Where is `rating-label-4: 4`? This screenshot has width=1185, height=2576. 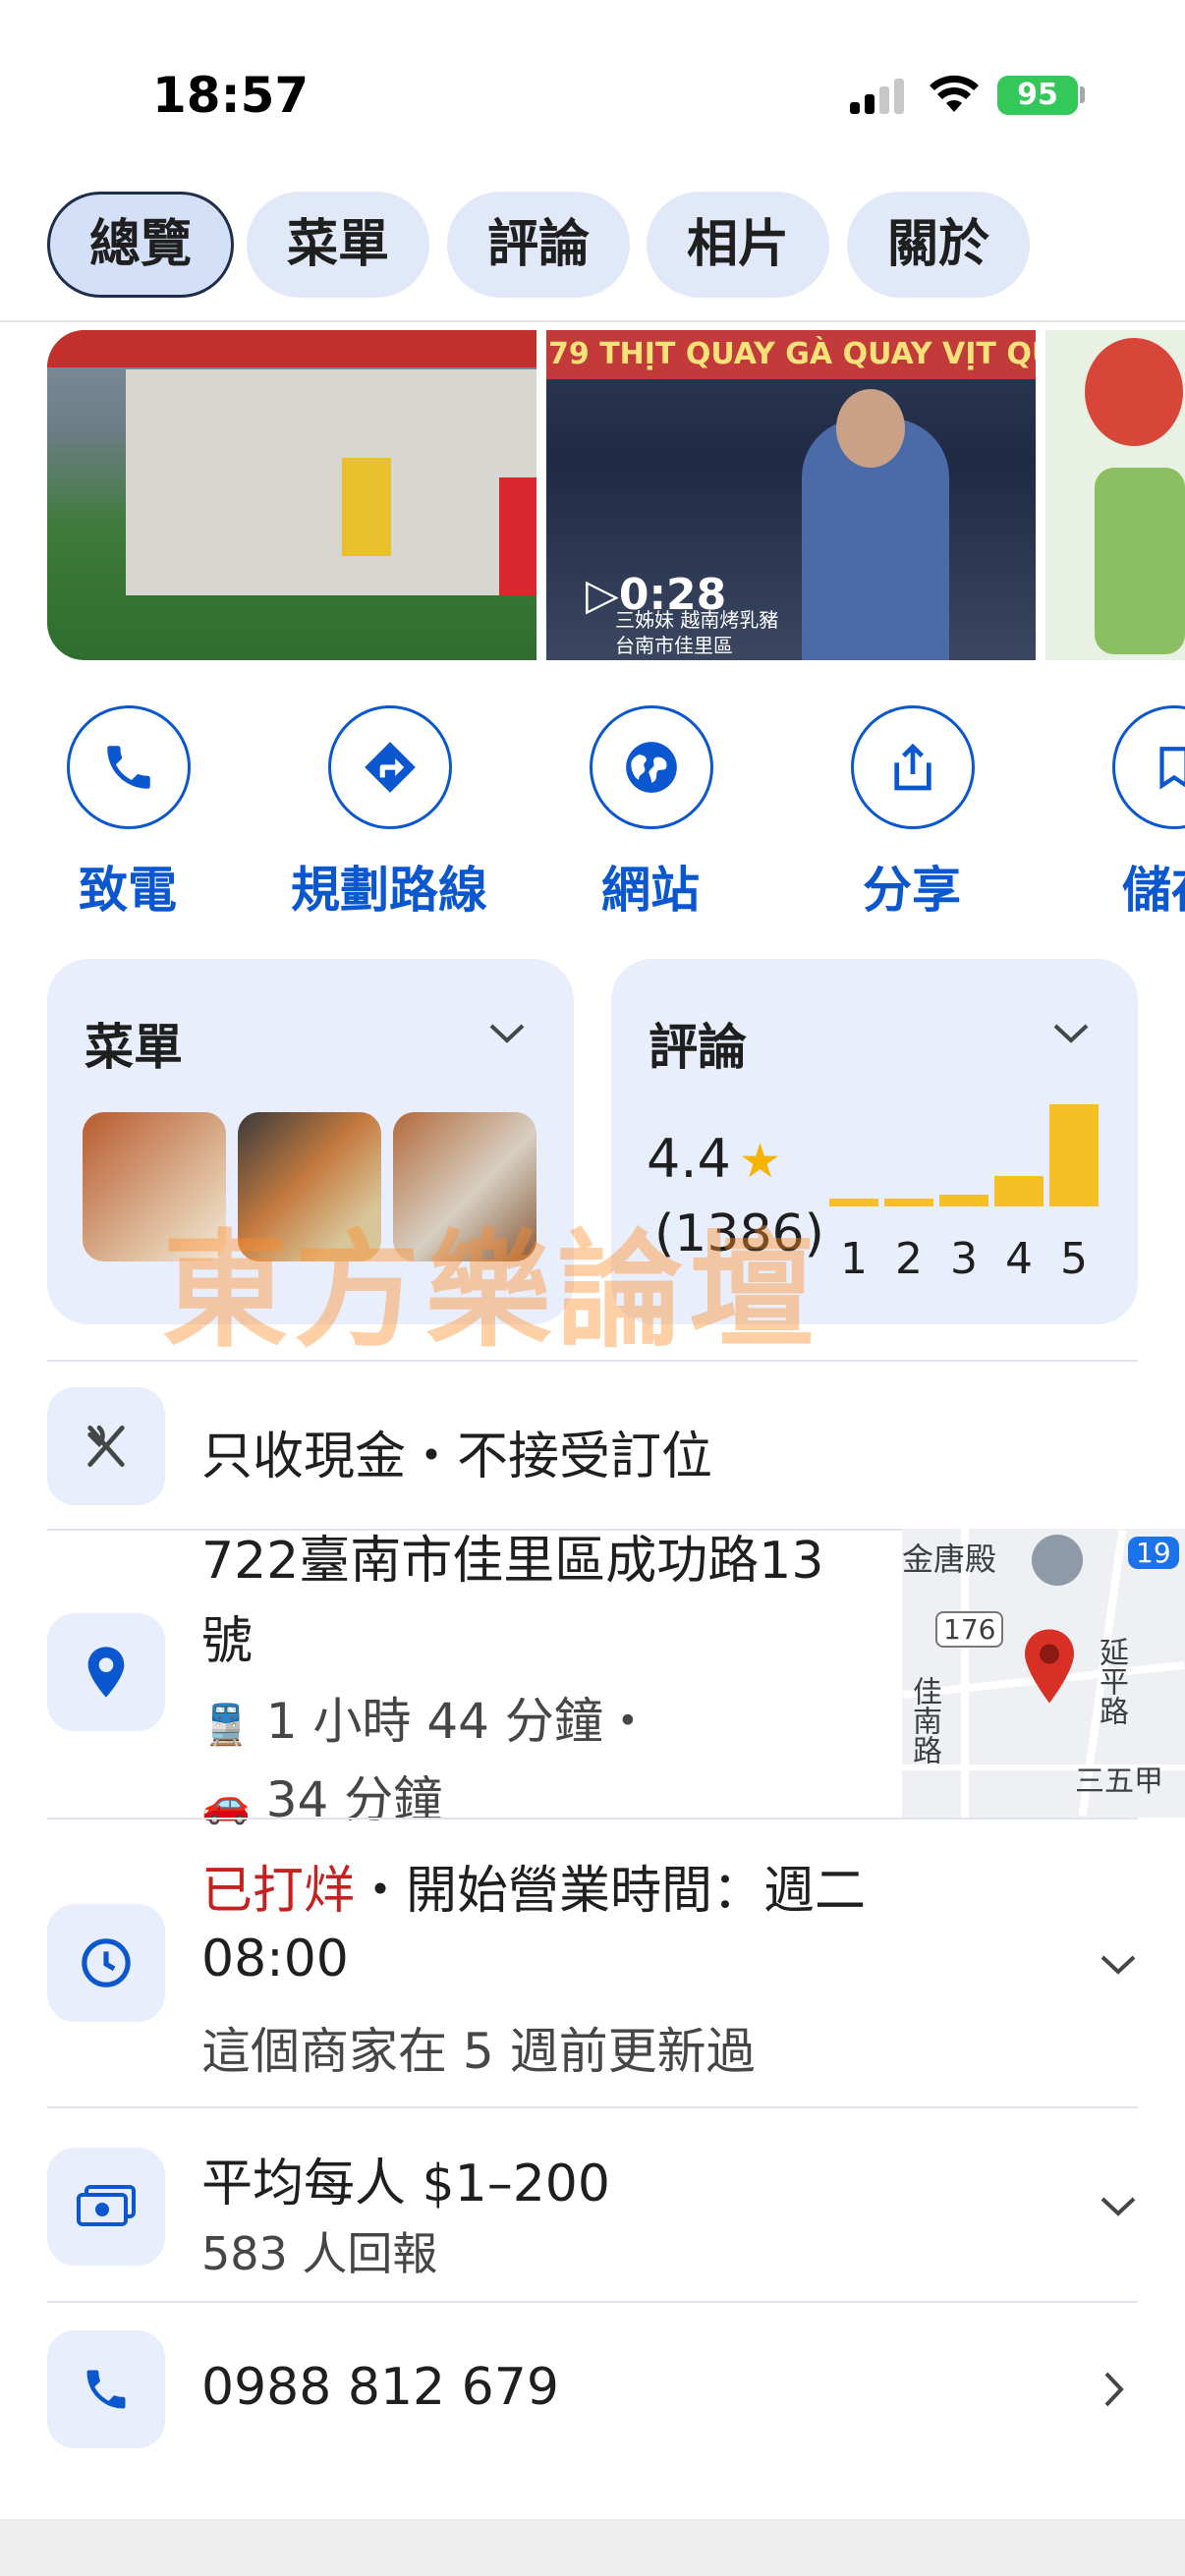 rating-label-4: 4 is located at coordinates (1019, 1259).